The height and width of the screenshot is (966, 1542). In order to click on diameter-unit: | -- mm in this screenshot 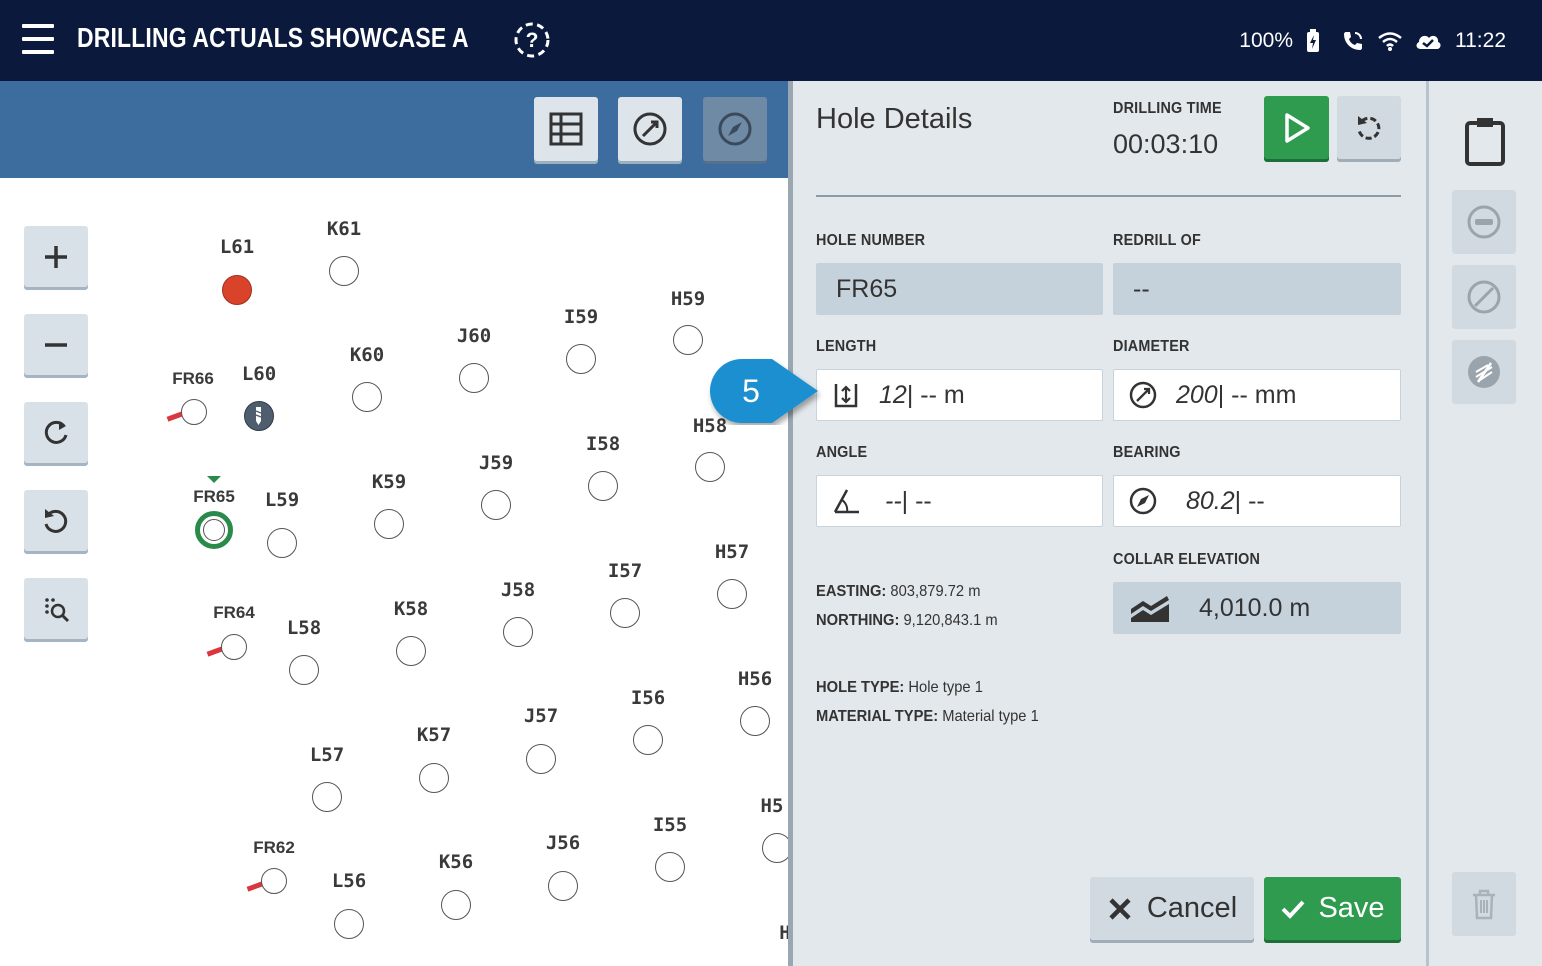, I will do `click(1257, 394)`.